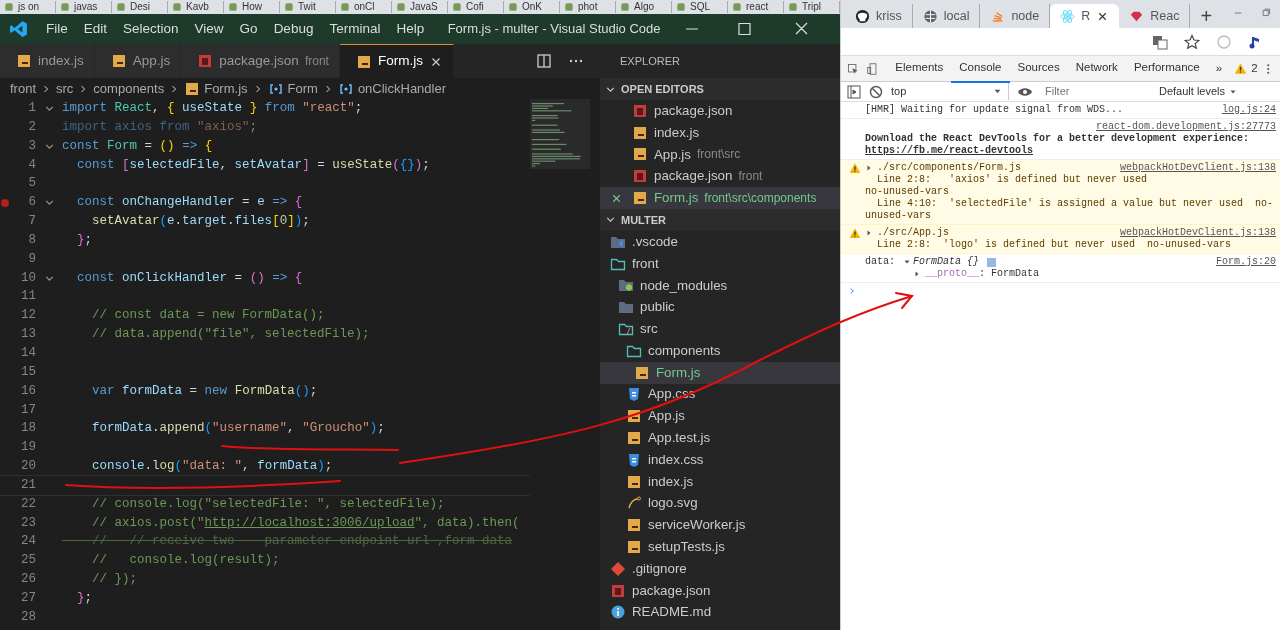  What do you see at coordinates (252, 7) in the screenshot?
I see `browser-tab: How` at bounding box center [252, 7].